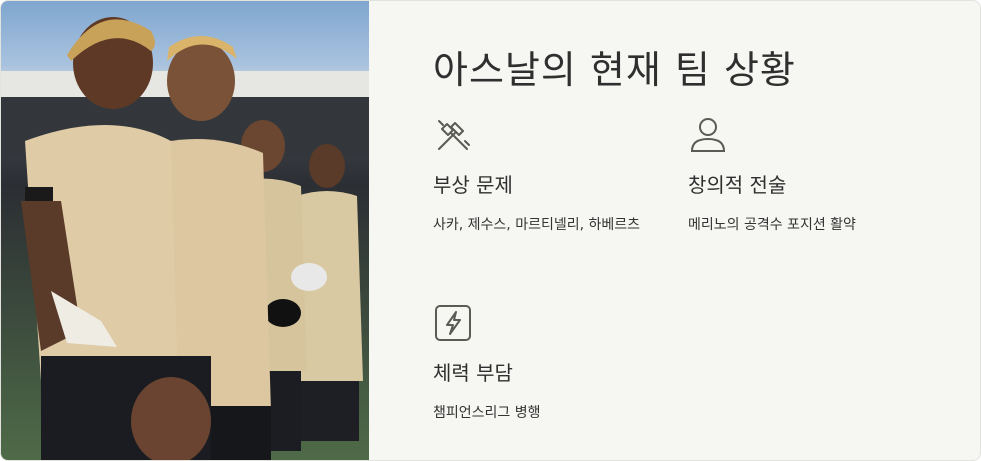  What do you see at coordinates (473, 185) in the screenshot?
I see `feature-title: 부상 문제` at bounding box center [473, 185].